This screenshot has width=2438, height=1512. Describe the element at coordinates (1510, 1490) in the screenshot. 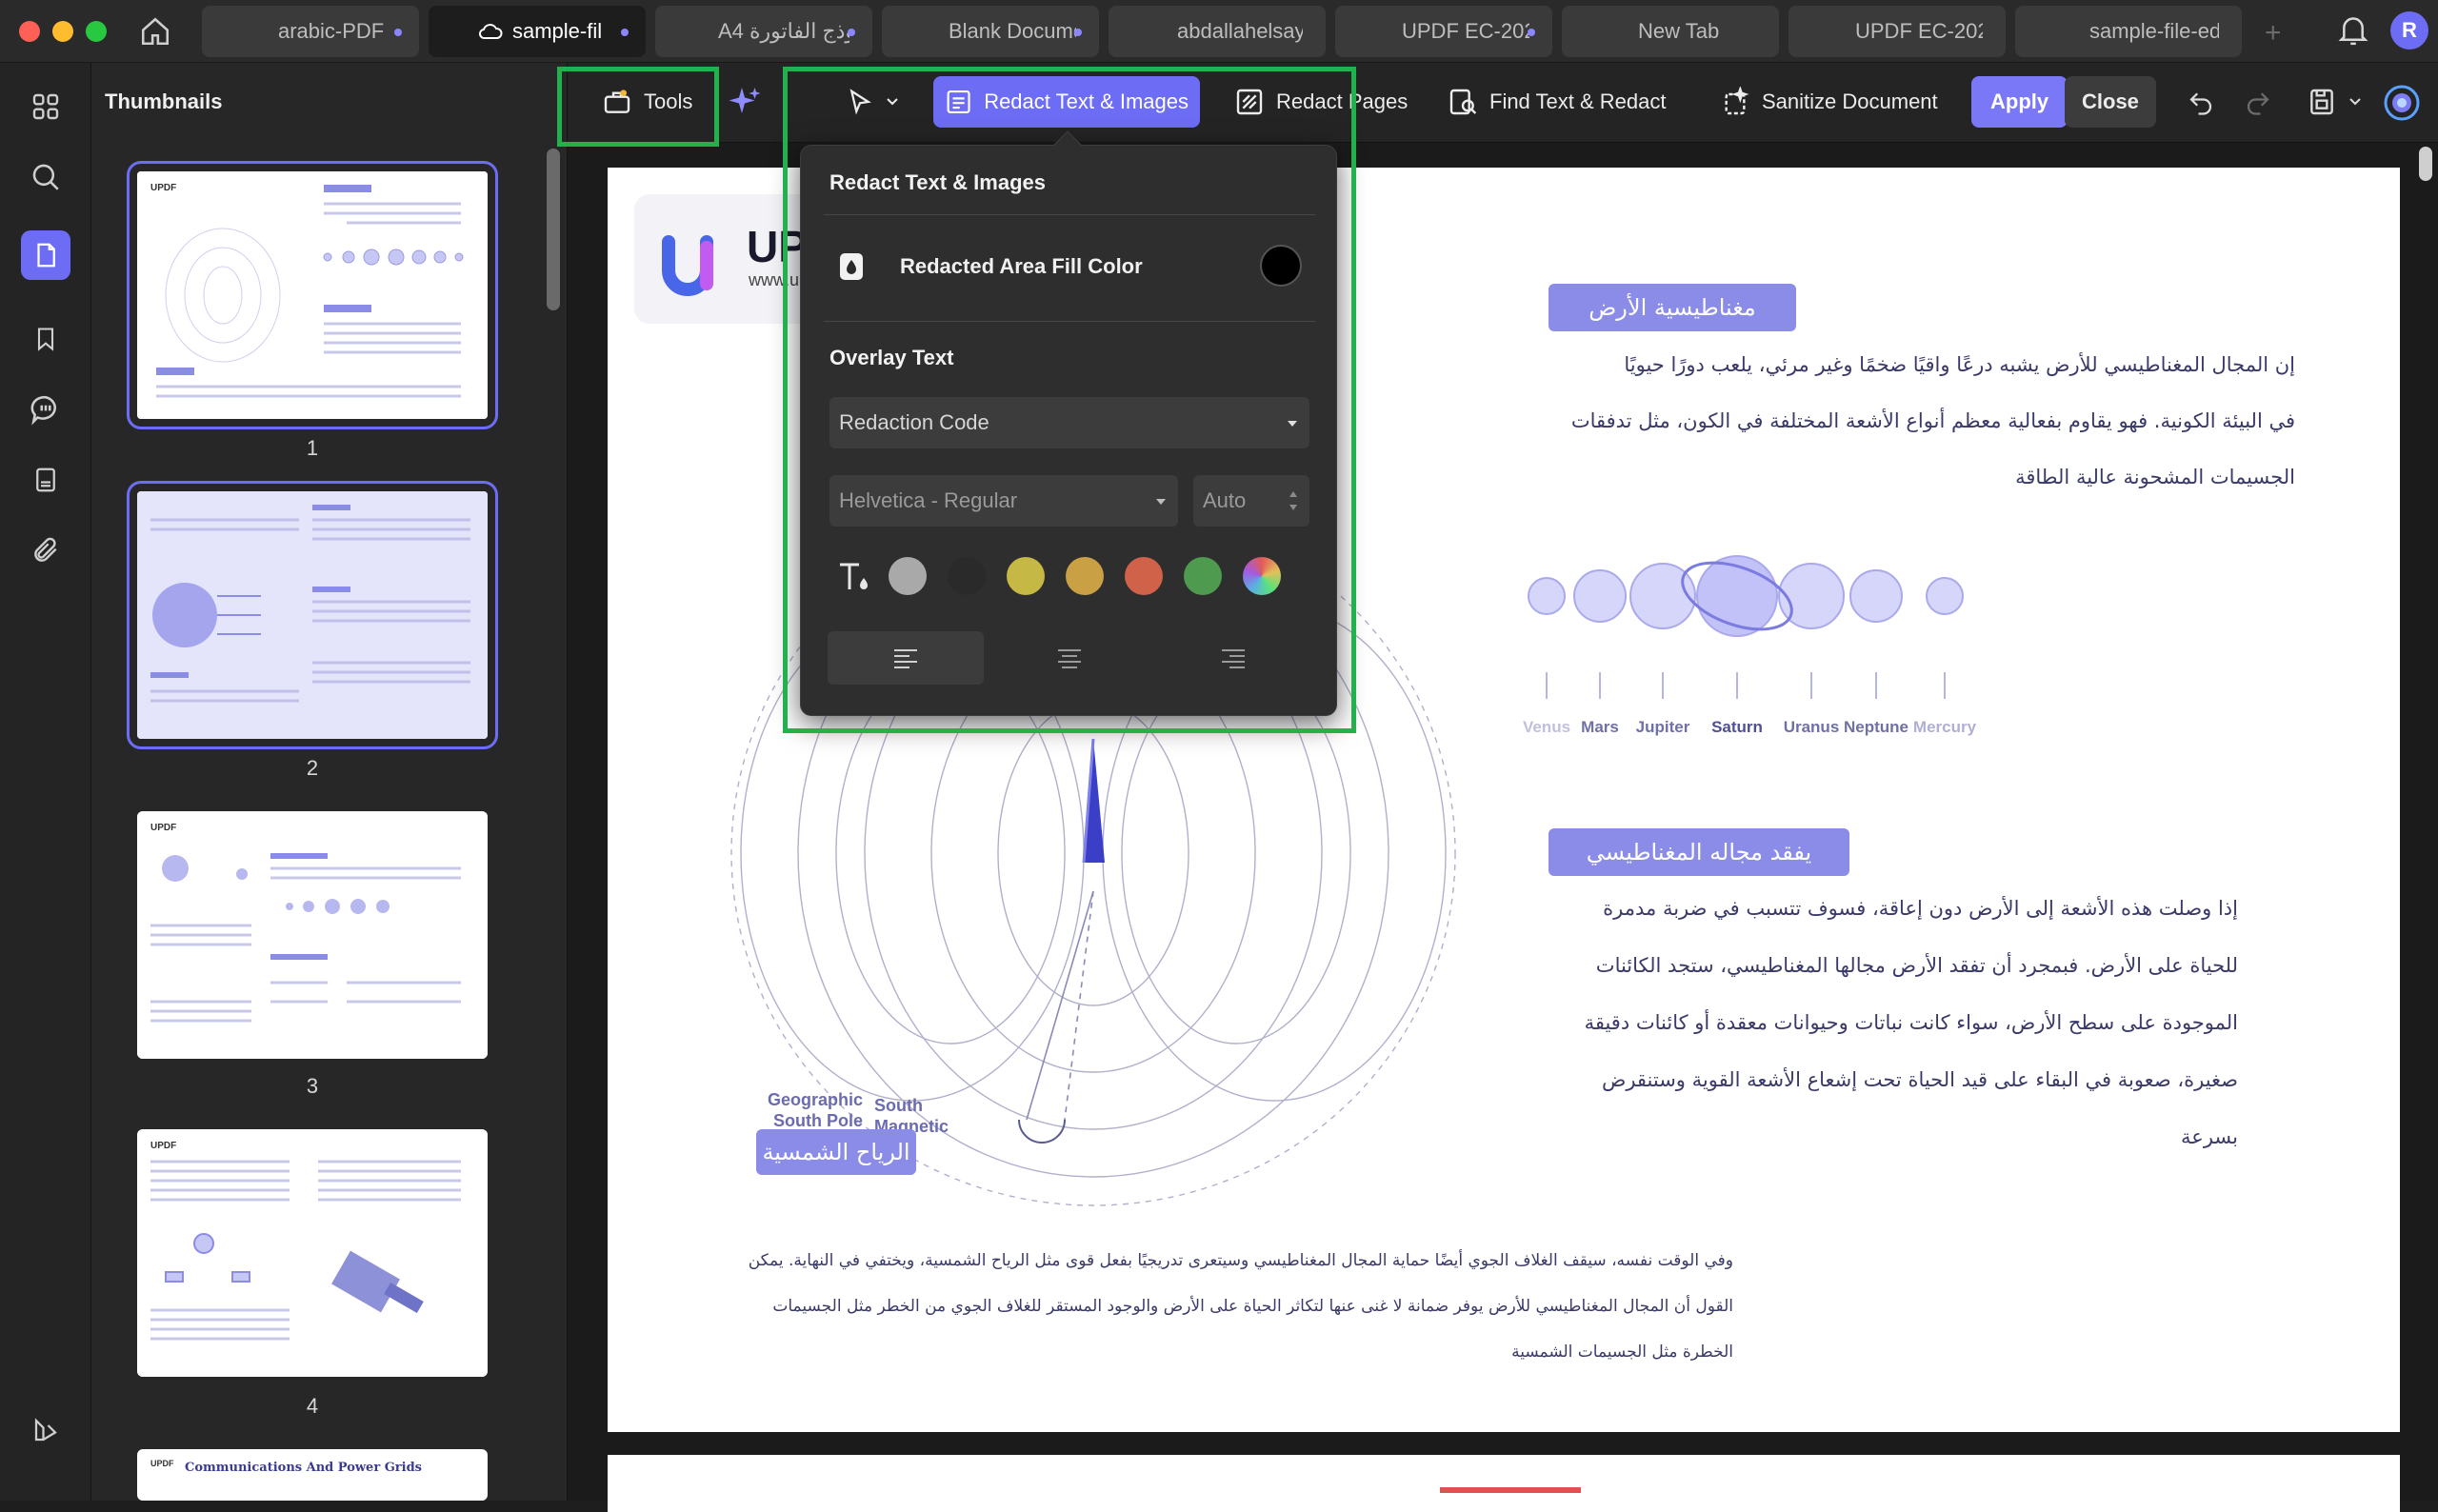

I see `next-page-marker` at that location.